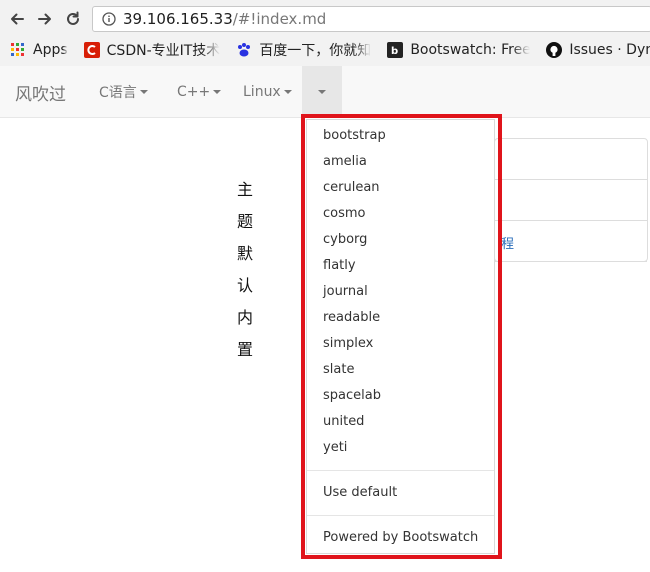 The image size is (650, 572). I want to click on bookmark-label: Issues · Dynalon, so click(609, 50).